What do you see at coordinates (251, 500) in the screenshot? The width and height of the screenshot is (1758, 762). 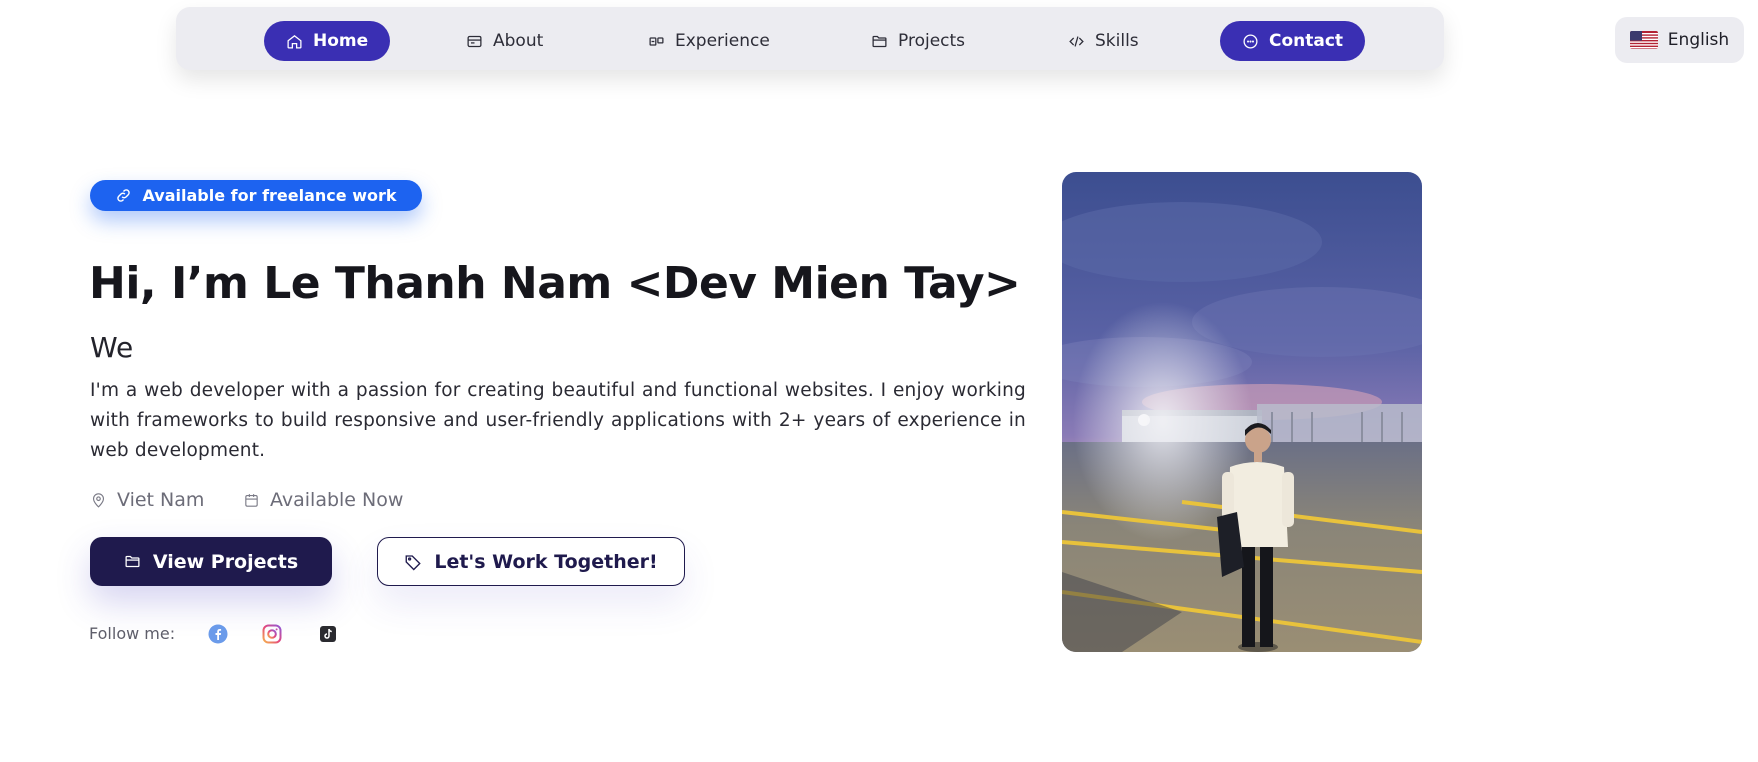 I see `calendar-icon` at bounding box center [251, 500].